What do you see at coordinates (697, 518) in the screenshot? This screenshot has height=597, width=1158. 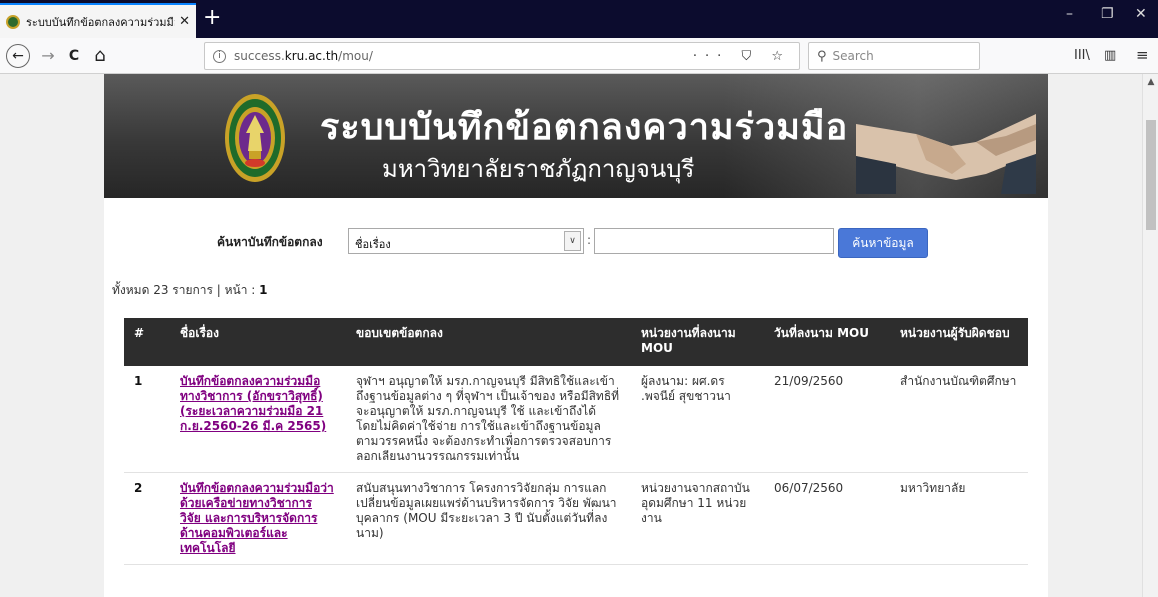 I see `row-signatory: หน่วยงานจากสถาบันอุดมศึกษา 11 หน่วยงาน` at bounding box center [697, 518].